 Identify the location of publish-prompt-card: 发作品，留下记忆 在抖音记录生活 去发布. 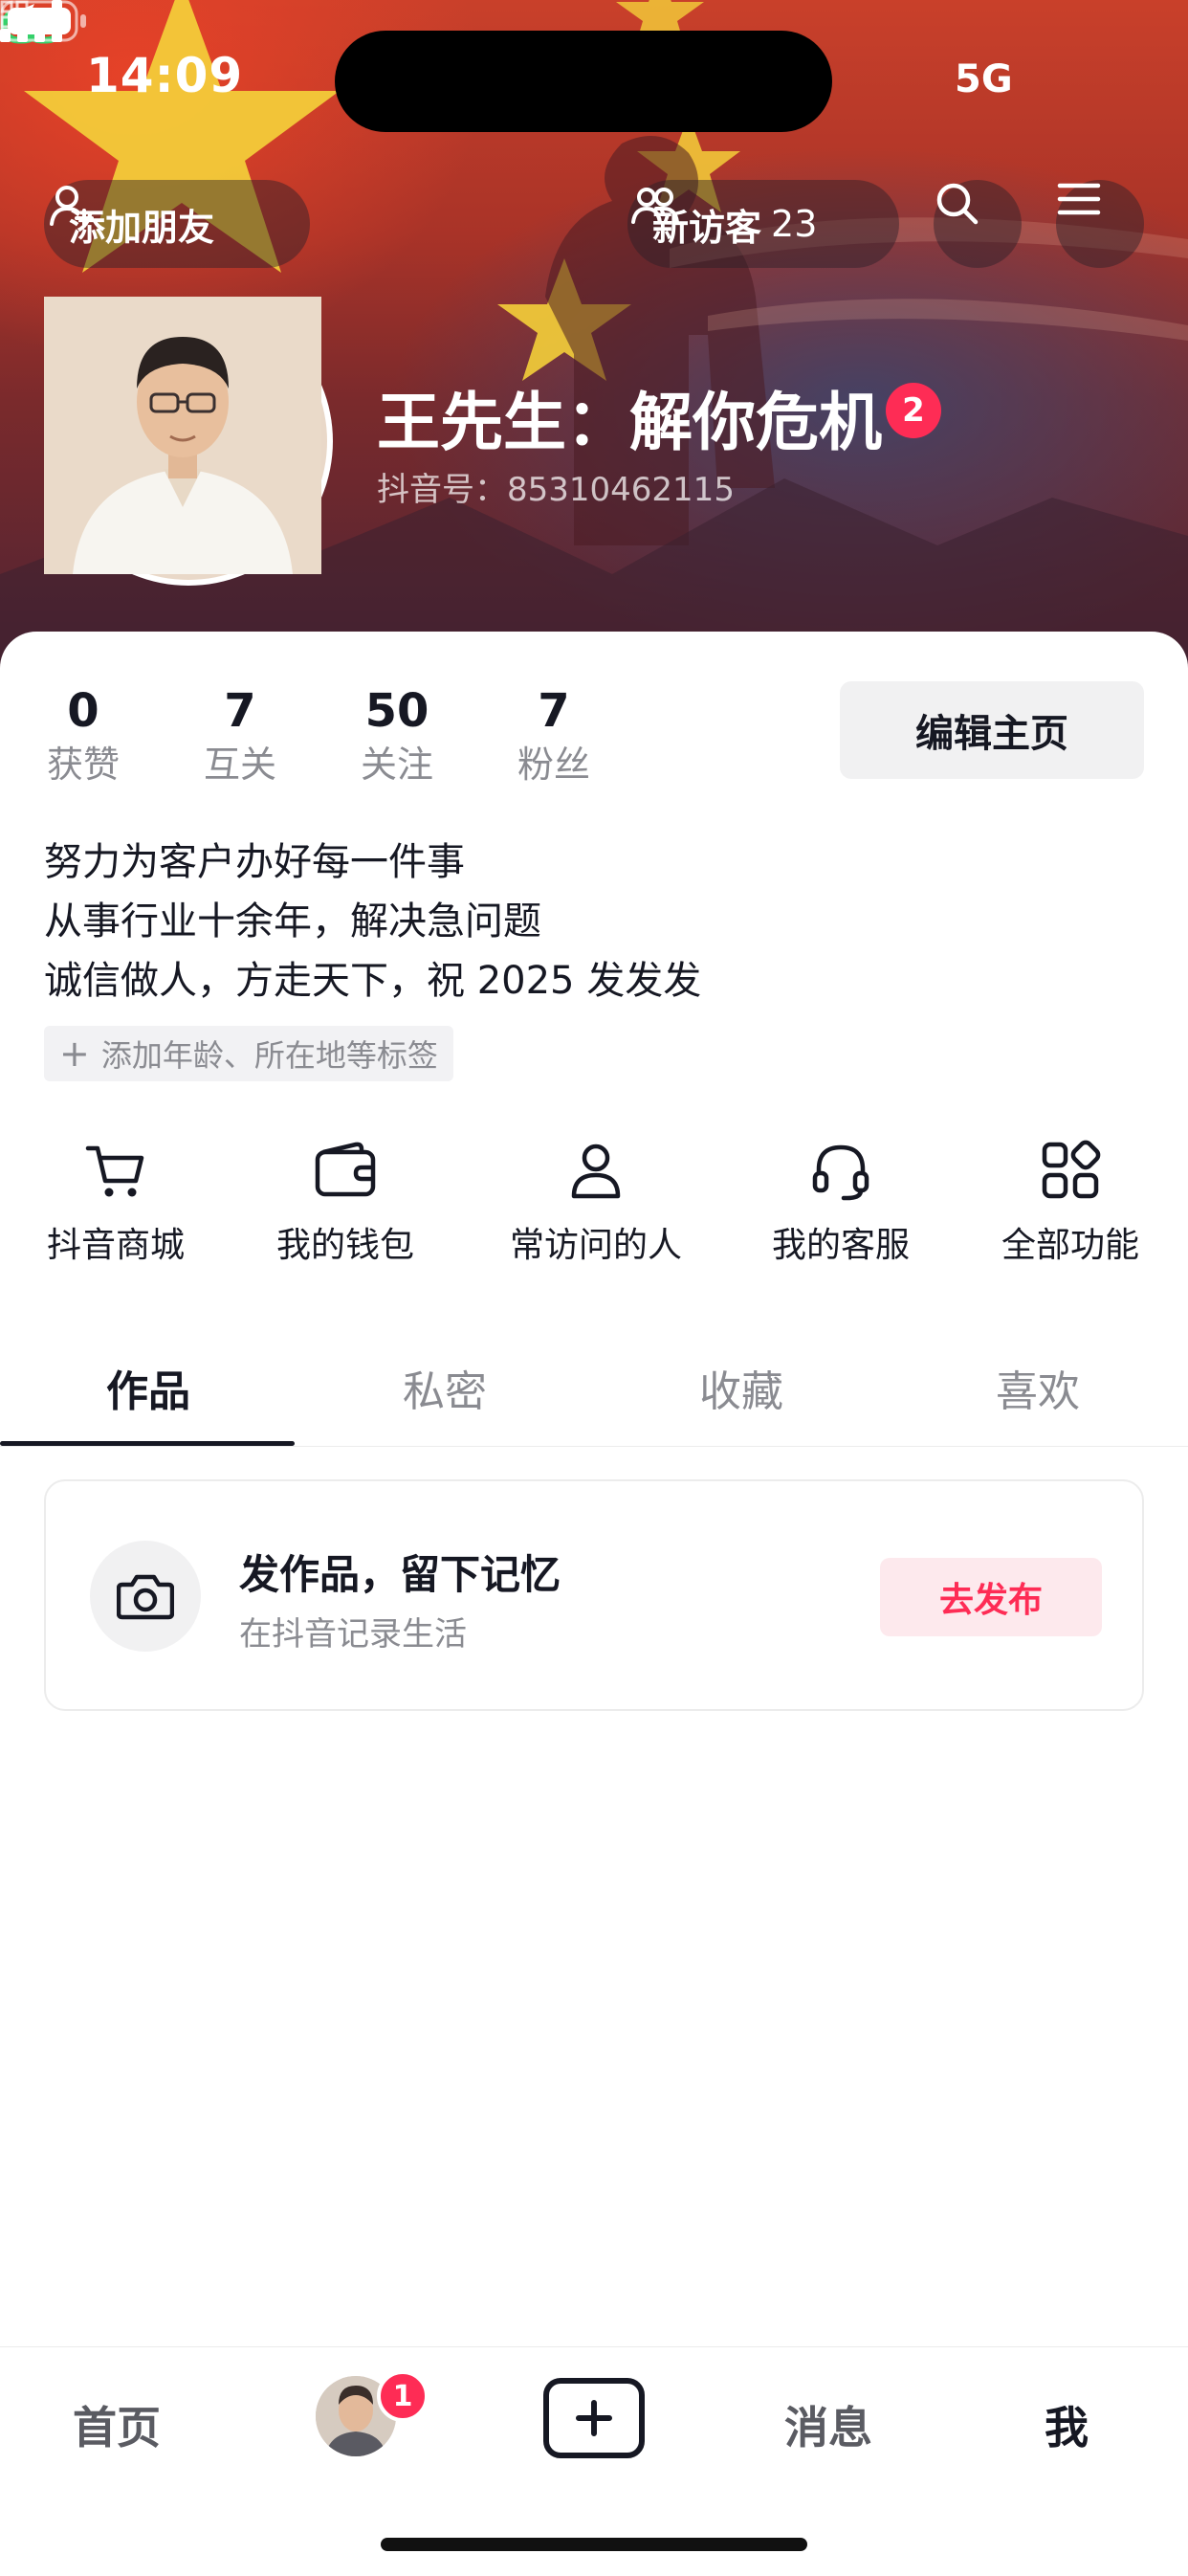
(594, 1595).